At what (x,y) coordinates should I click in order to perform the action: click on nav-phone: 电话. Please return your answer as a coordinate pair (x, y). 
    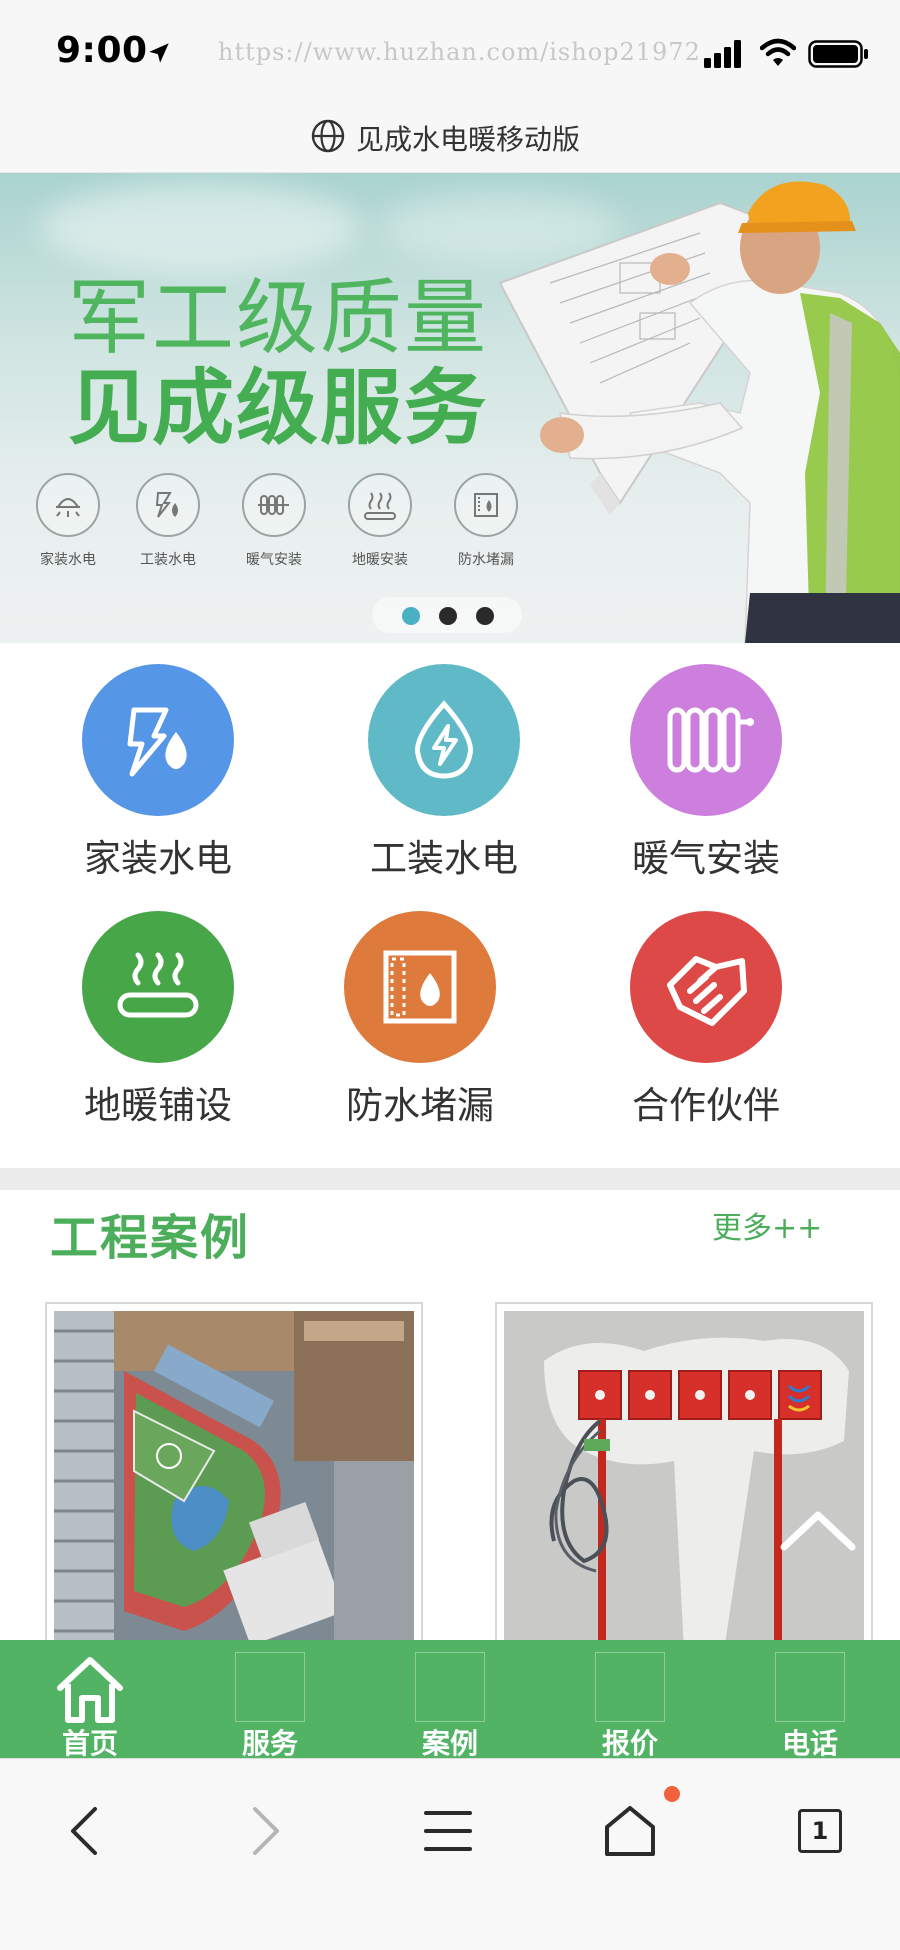
    Looking at the image, I should click on (810, 1700).